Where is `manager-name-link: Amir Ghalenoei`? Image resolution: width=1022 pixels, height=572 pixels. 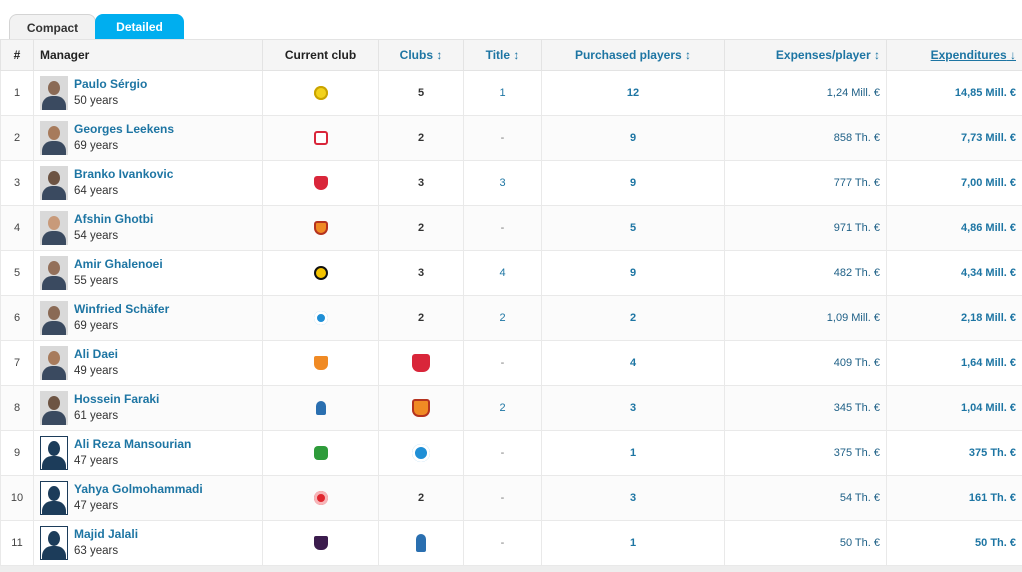 manager-name-link: Amir Ghalenoei is located at coordinates (118, 264).